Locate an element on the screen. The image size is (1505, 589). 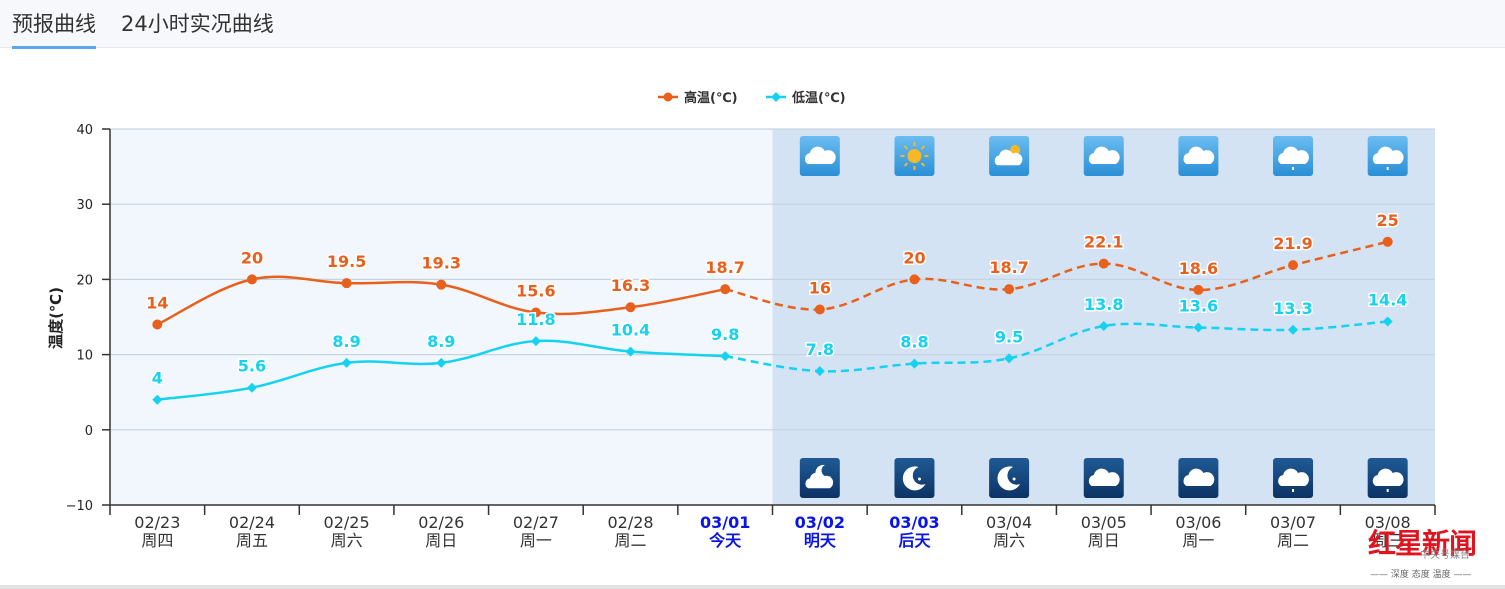
legend-item-high: 高温(℃) is located at coordinates (698, 98).